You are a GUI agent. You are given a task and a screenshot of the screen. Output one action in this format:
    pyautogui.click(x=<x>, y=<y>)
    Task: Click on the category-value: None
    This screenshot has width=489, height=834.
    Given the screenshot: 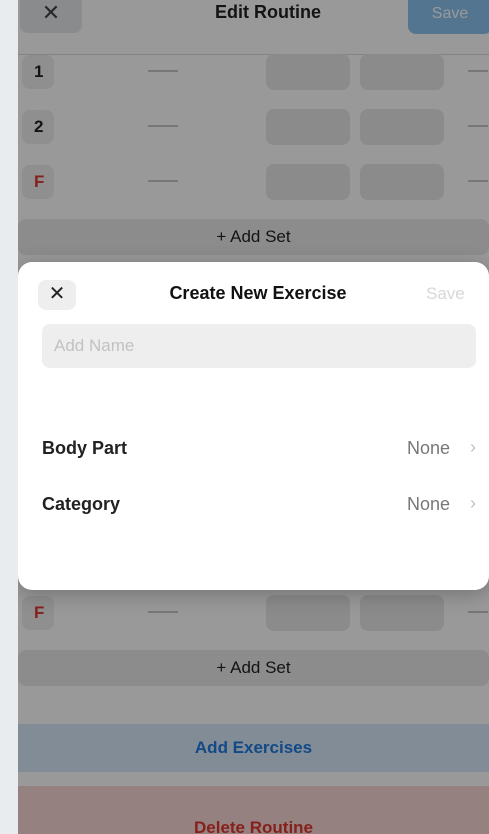 What is the action you would take?
    pyautogui.click(x=428, y=504)
    